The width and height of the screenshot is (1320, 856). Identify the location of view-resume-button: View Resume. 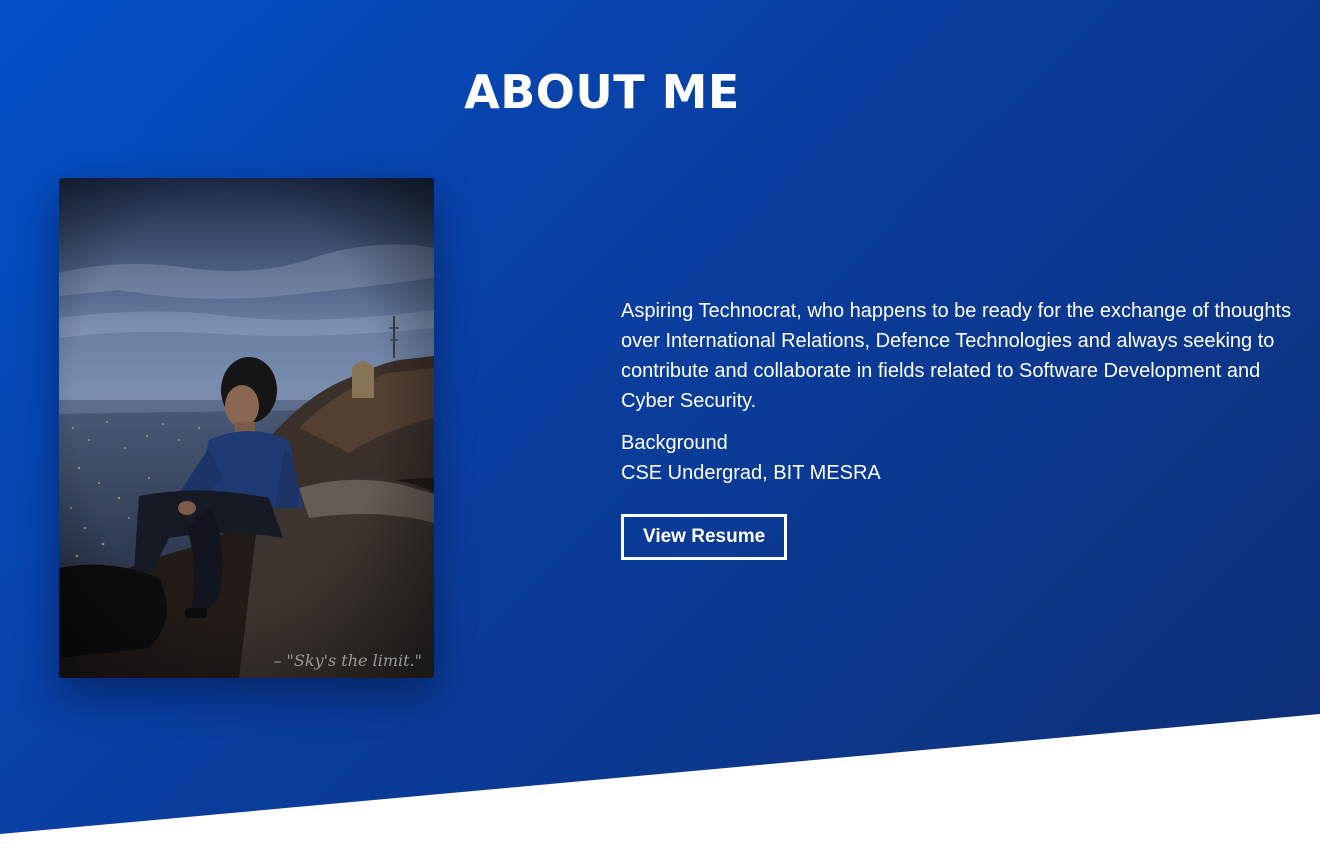
(704, 537).